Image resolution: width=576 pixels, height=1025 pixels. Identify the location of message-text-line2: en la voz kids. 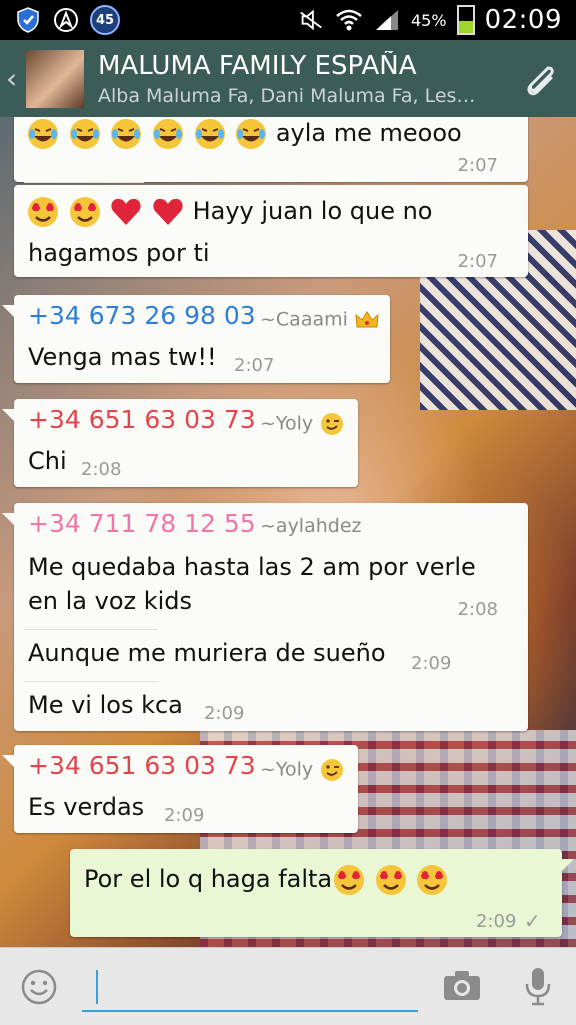
(110, 601).